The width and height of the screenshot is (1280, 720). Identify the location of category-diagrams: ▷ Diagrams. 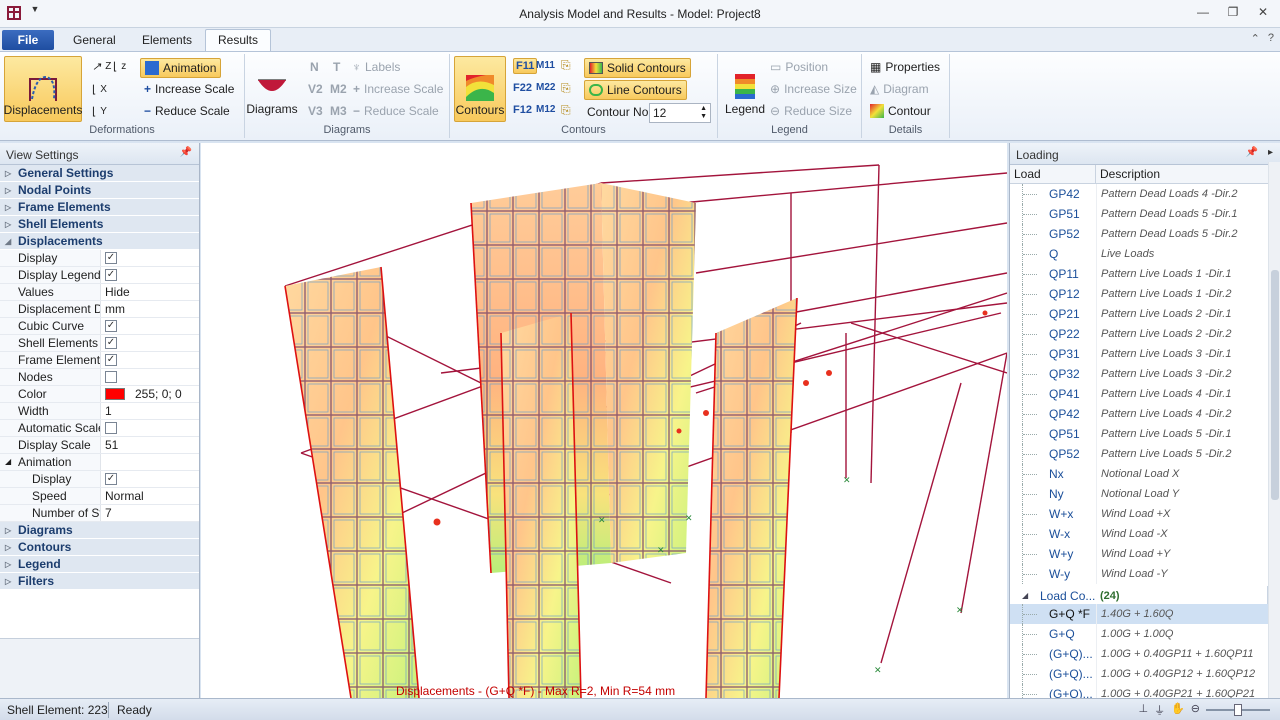
(99, 530).